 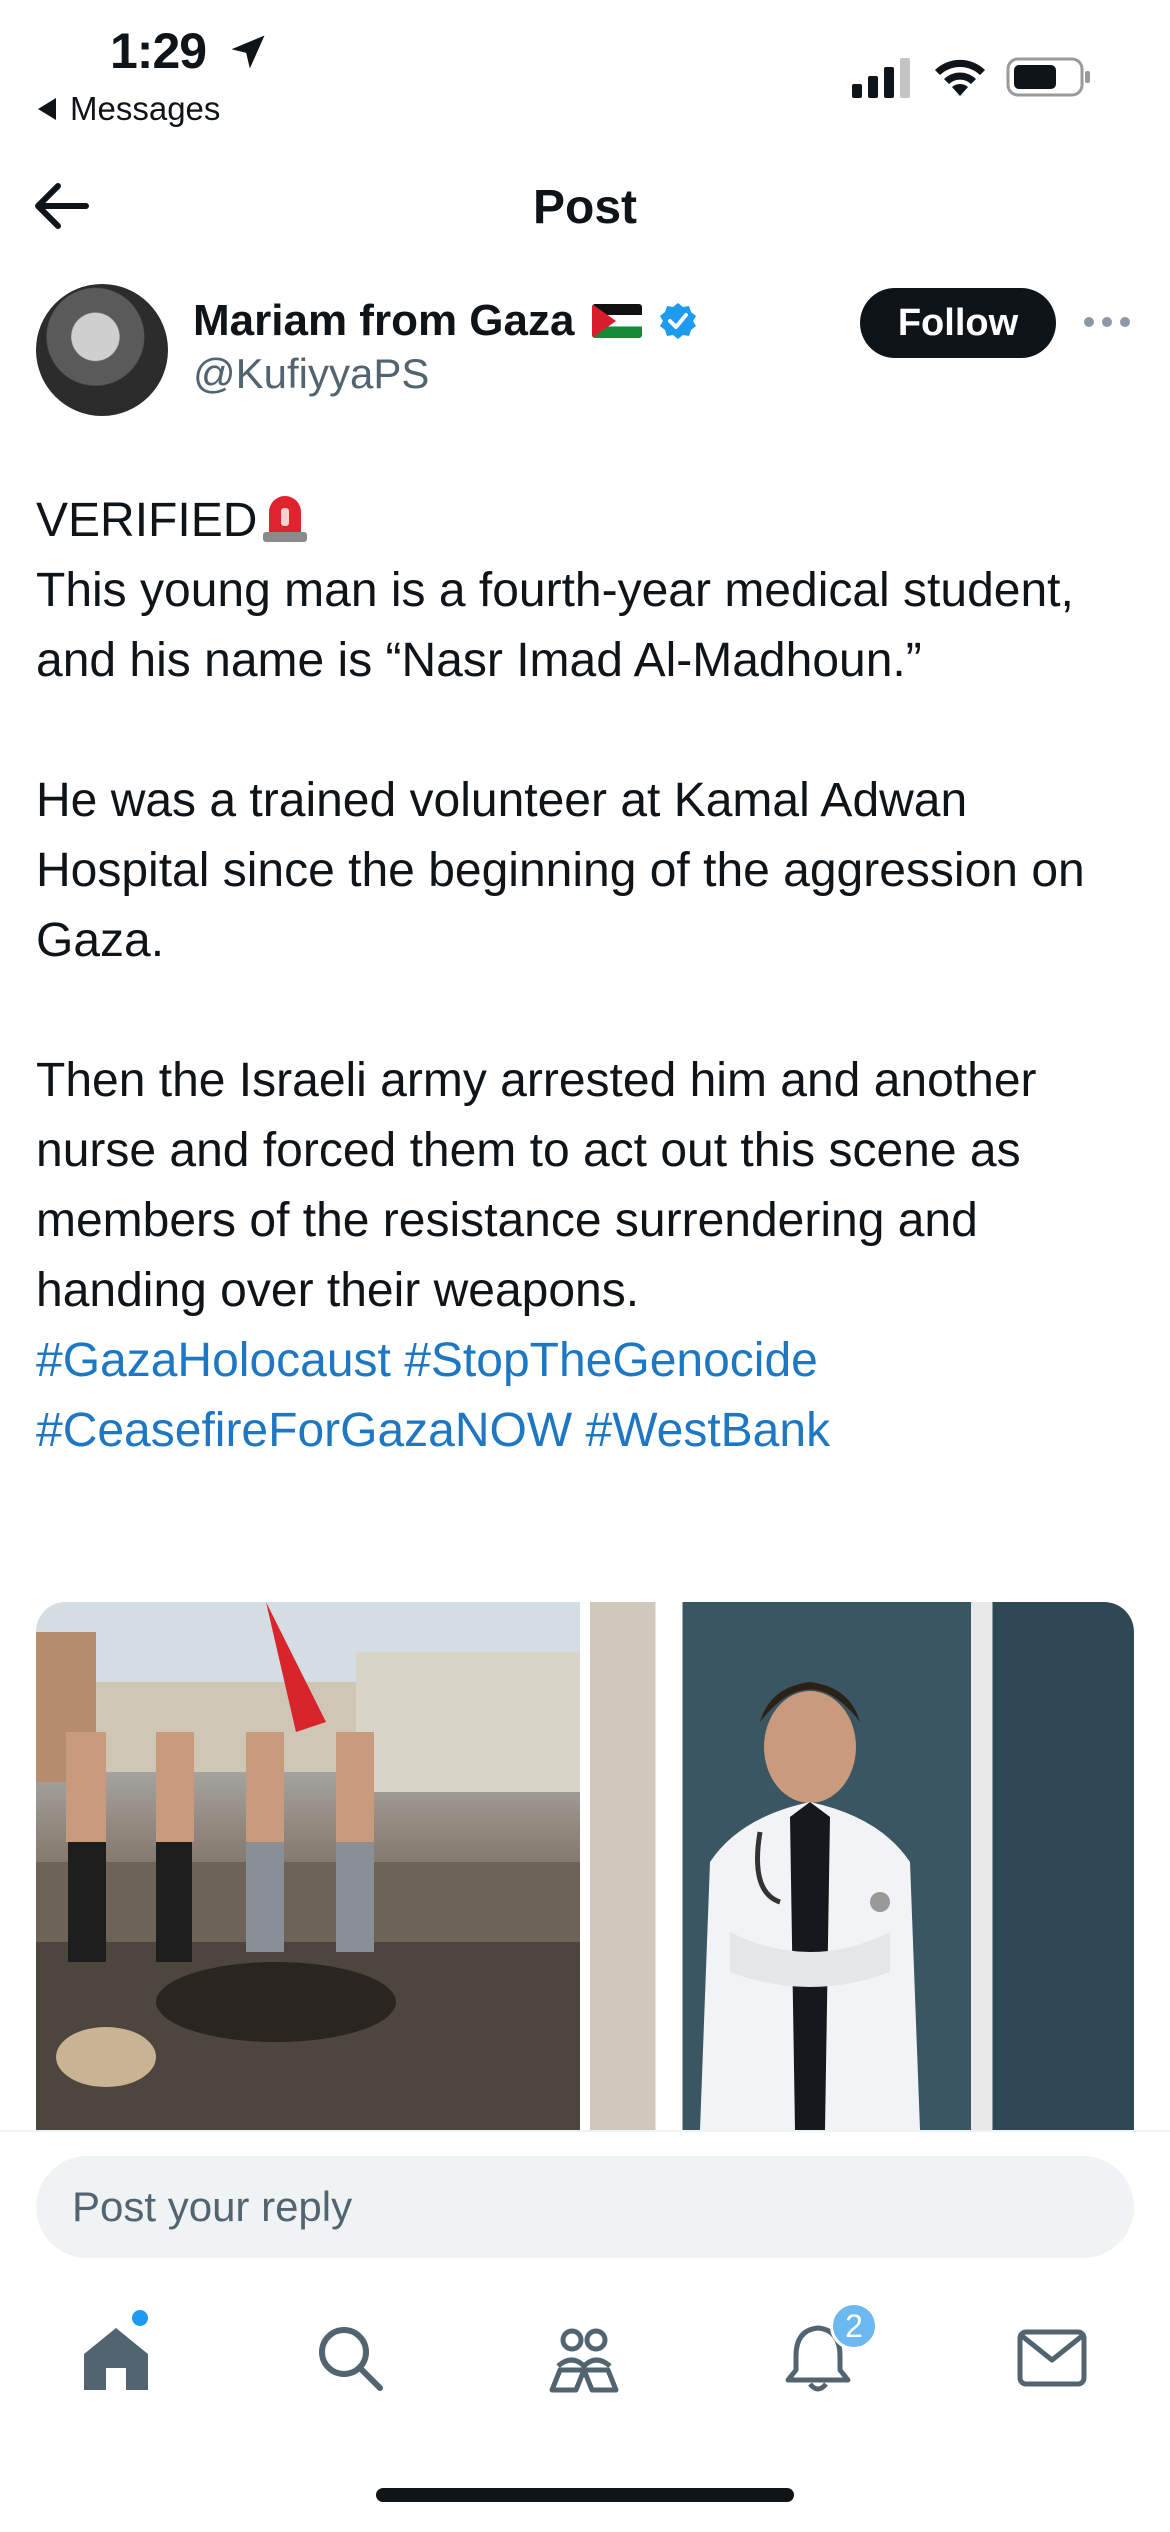 I want to click on author-name: Mariam from Gaza, so click(x=384, y=320).